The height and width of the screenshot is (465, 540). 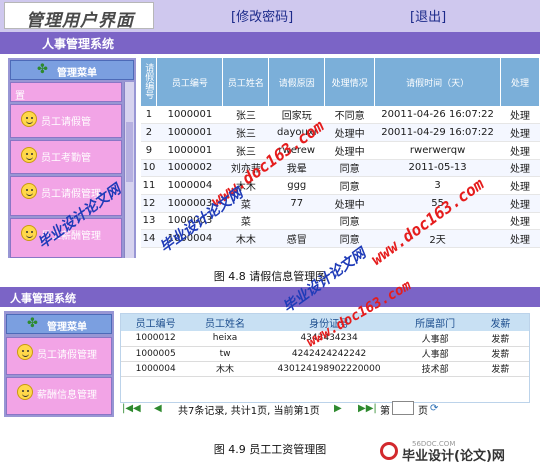 I want to click on table-row: 1000005 tw 4242424242242 人事部 发薪, so click(x=325, y=354).